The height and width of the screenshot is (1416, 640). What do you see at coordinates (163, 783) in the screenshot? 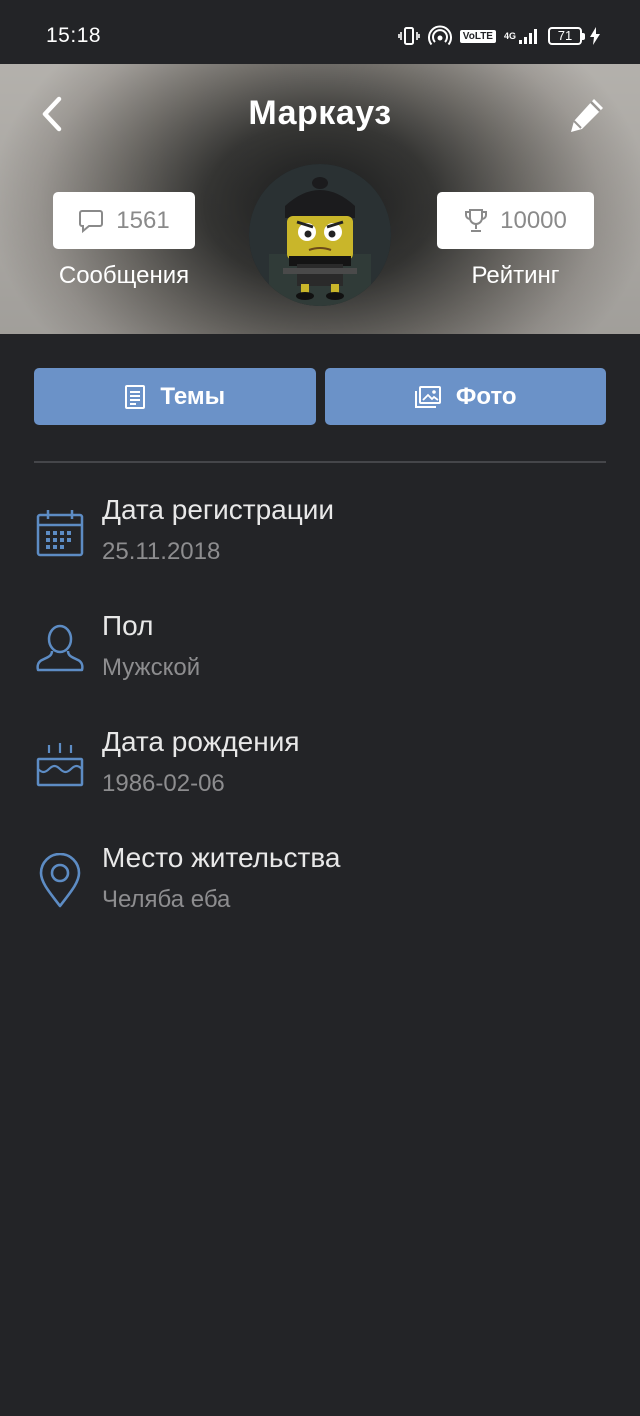
I see `info-value: 1986-02-06` at bounding box center [163, 783].